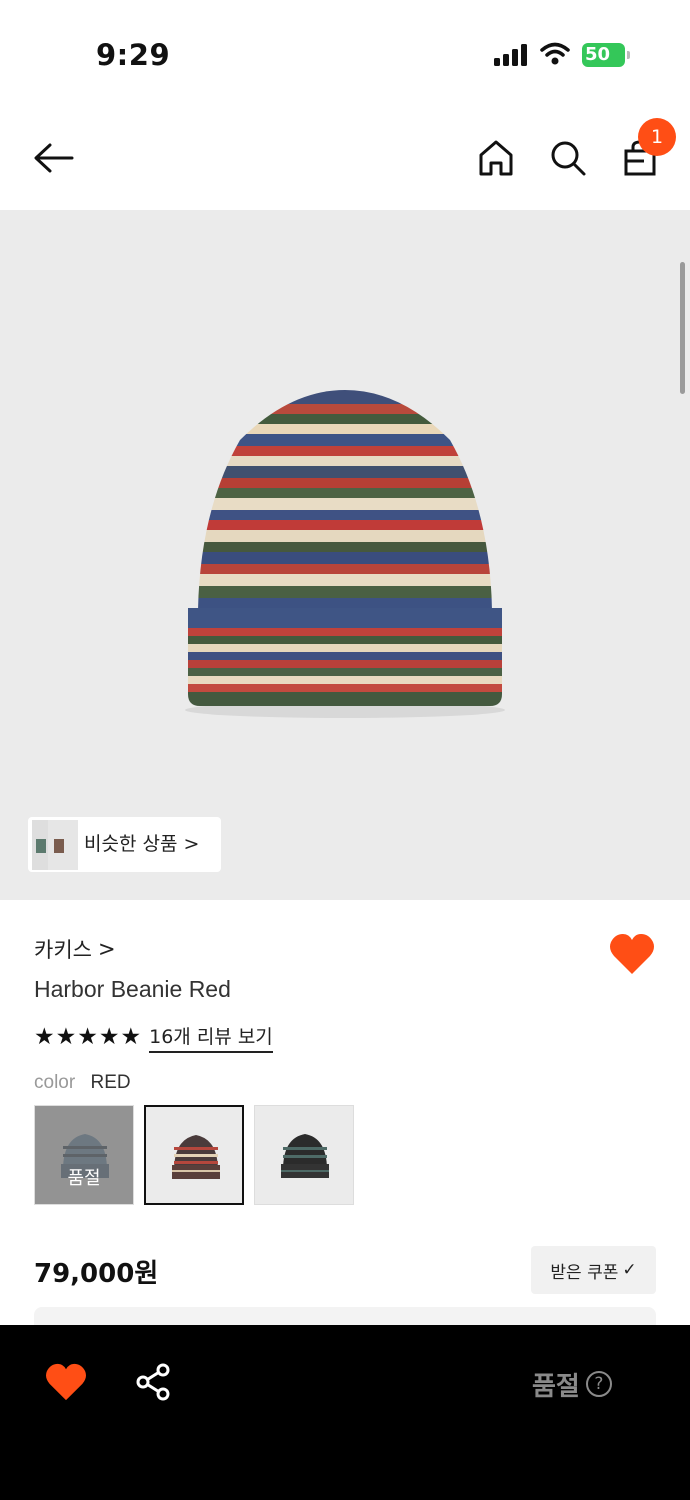  I want to click on beanie-image, so click(345, 554).